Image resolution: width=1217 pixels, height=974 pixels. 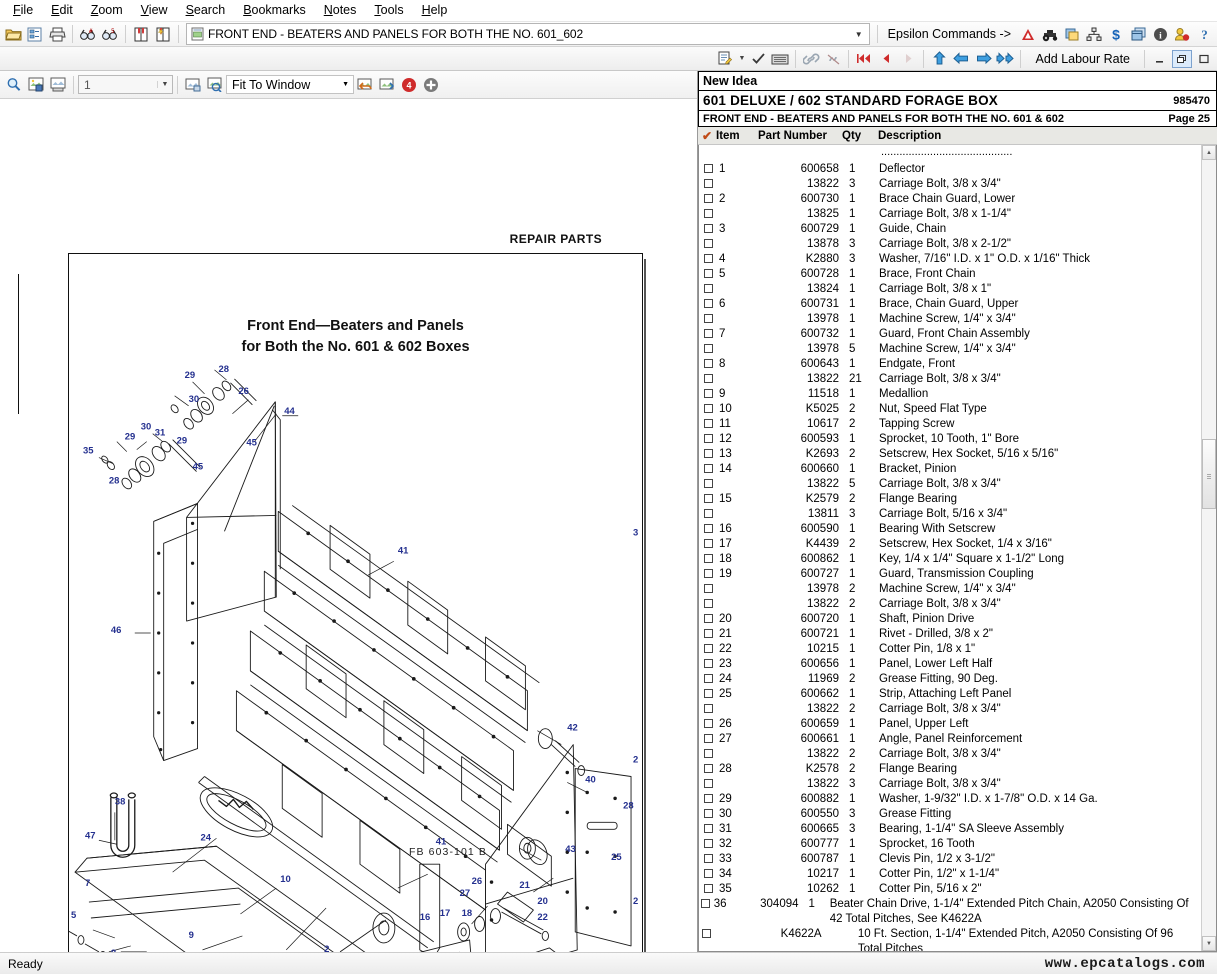 I want to click on table-row: 32 600777 1 Sprocket, 16 Tooth, so click(x=950, y=844).